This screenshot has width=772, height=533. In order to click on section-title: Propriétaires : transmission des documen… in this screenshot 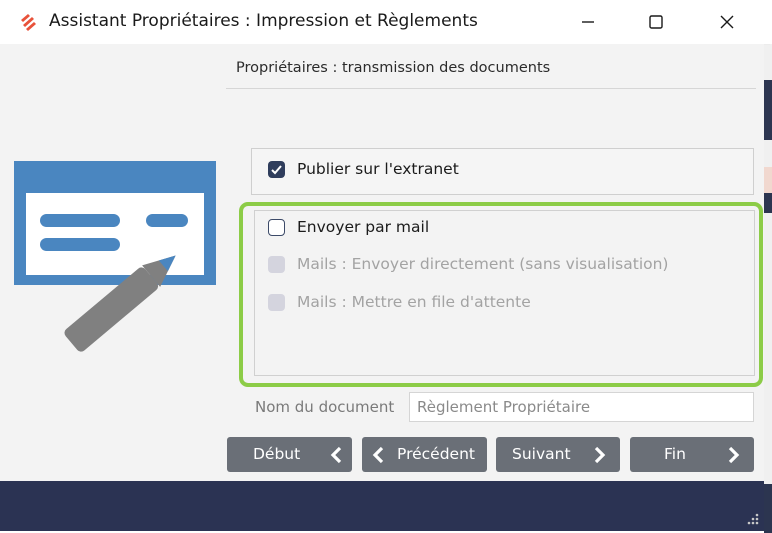, I will do `click(393, 68)`.